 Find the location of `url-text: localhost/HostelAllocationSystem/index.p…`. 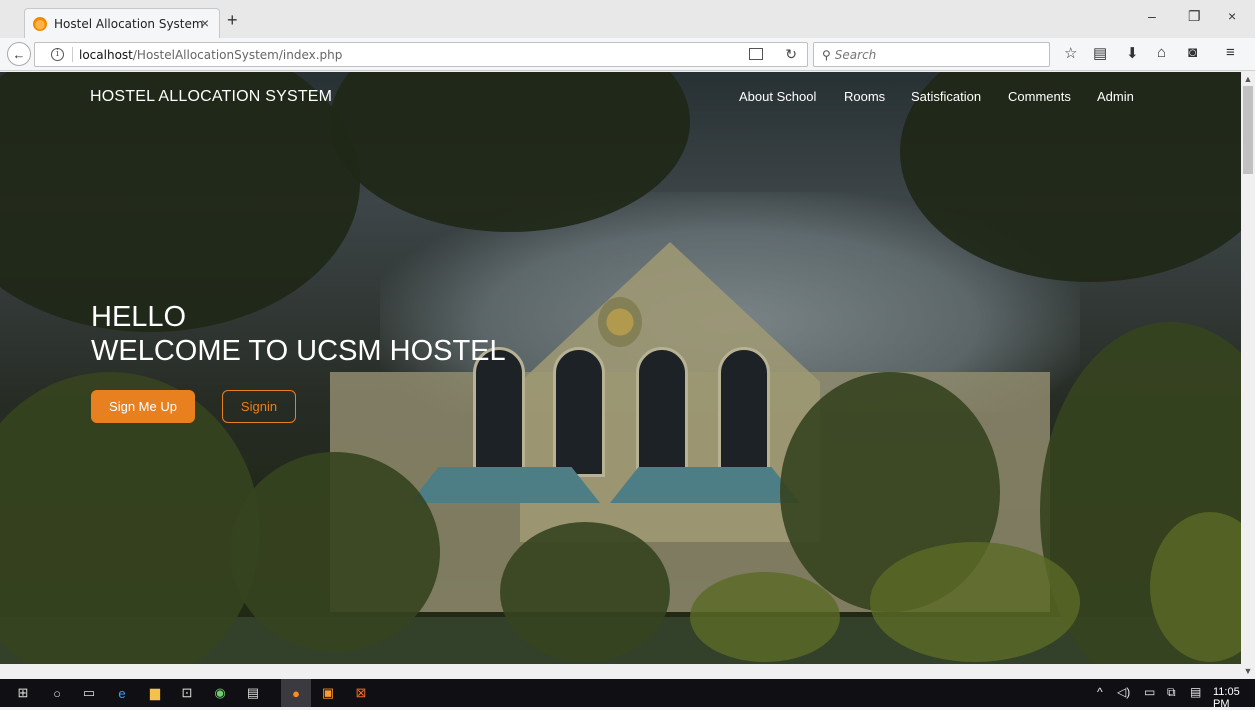

url-text: localhost/HostelAllocationSystem/index.p… is located at coordinates (210, 55).